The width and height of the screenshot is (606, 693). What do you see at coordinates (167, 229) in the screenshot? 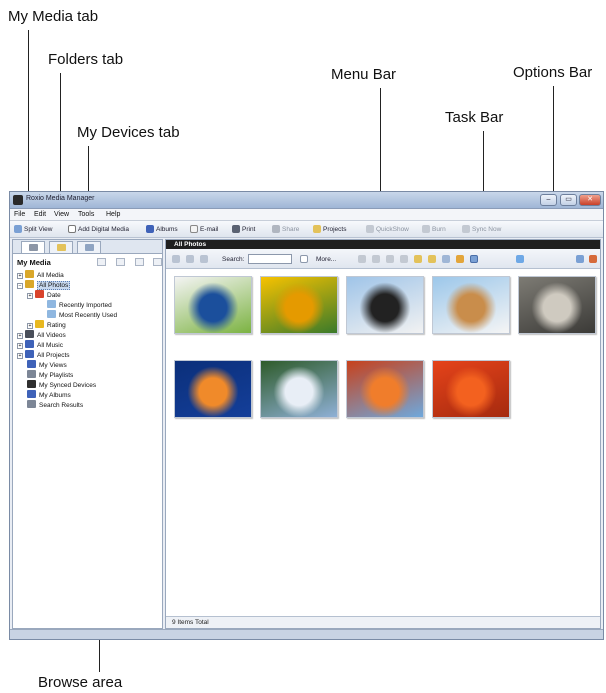
I see `albums-label: Albums` at bounding box center [167, 229].